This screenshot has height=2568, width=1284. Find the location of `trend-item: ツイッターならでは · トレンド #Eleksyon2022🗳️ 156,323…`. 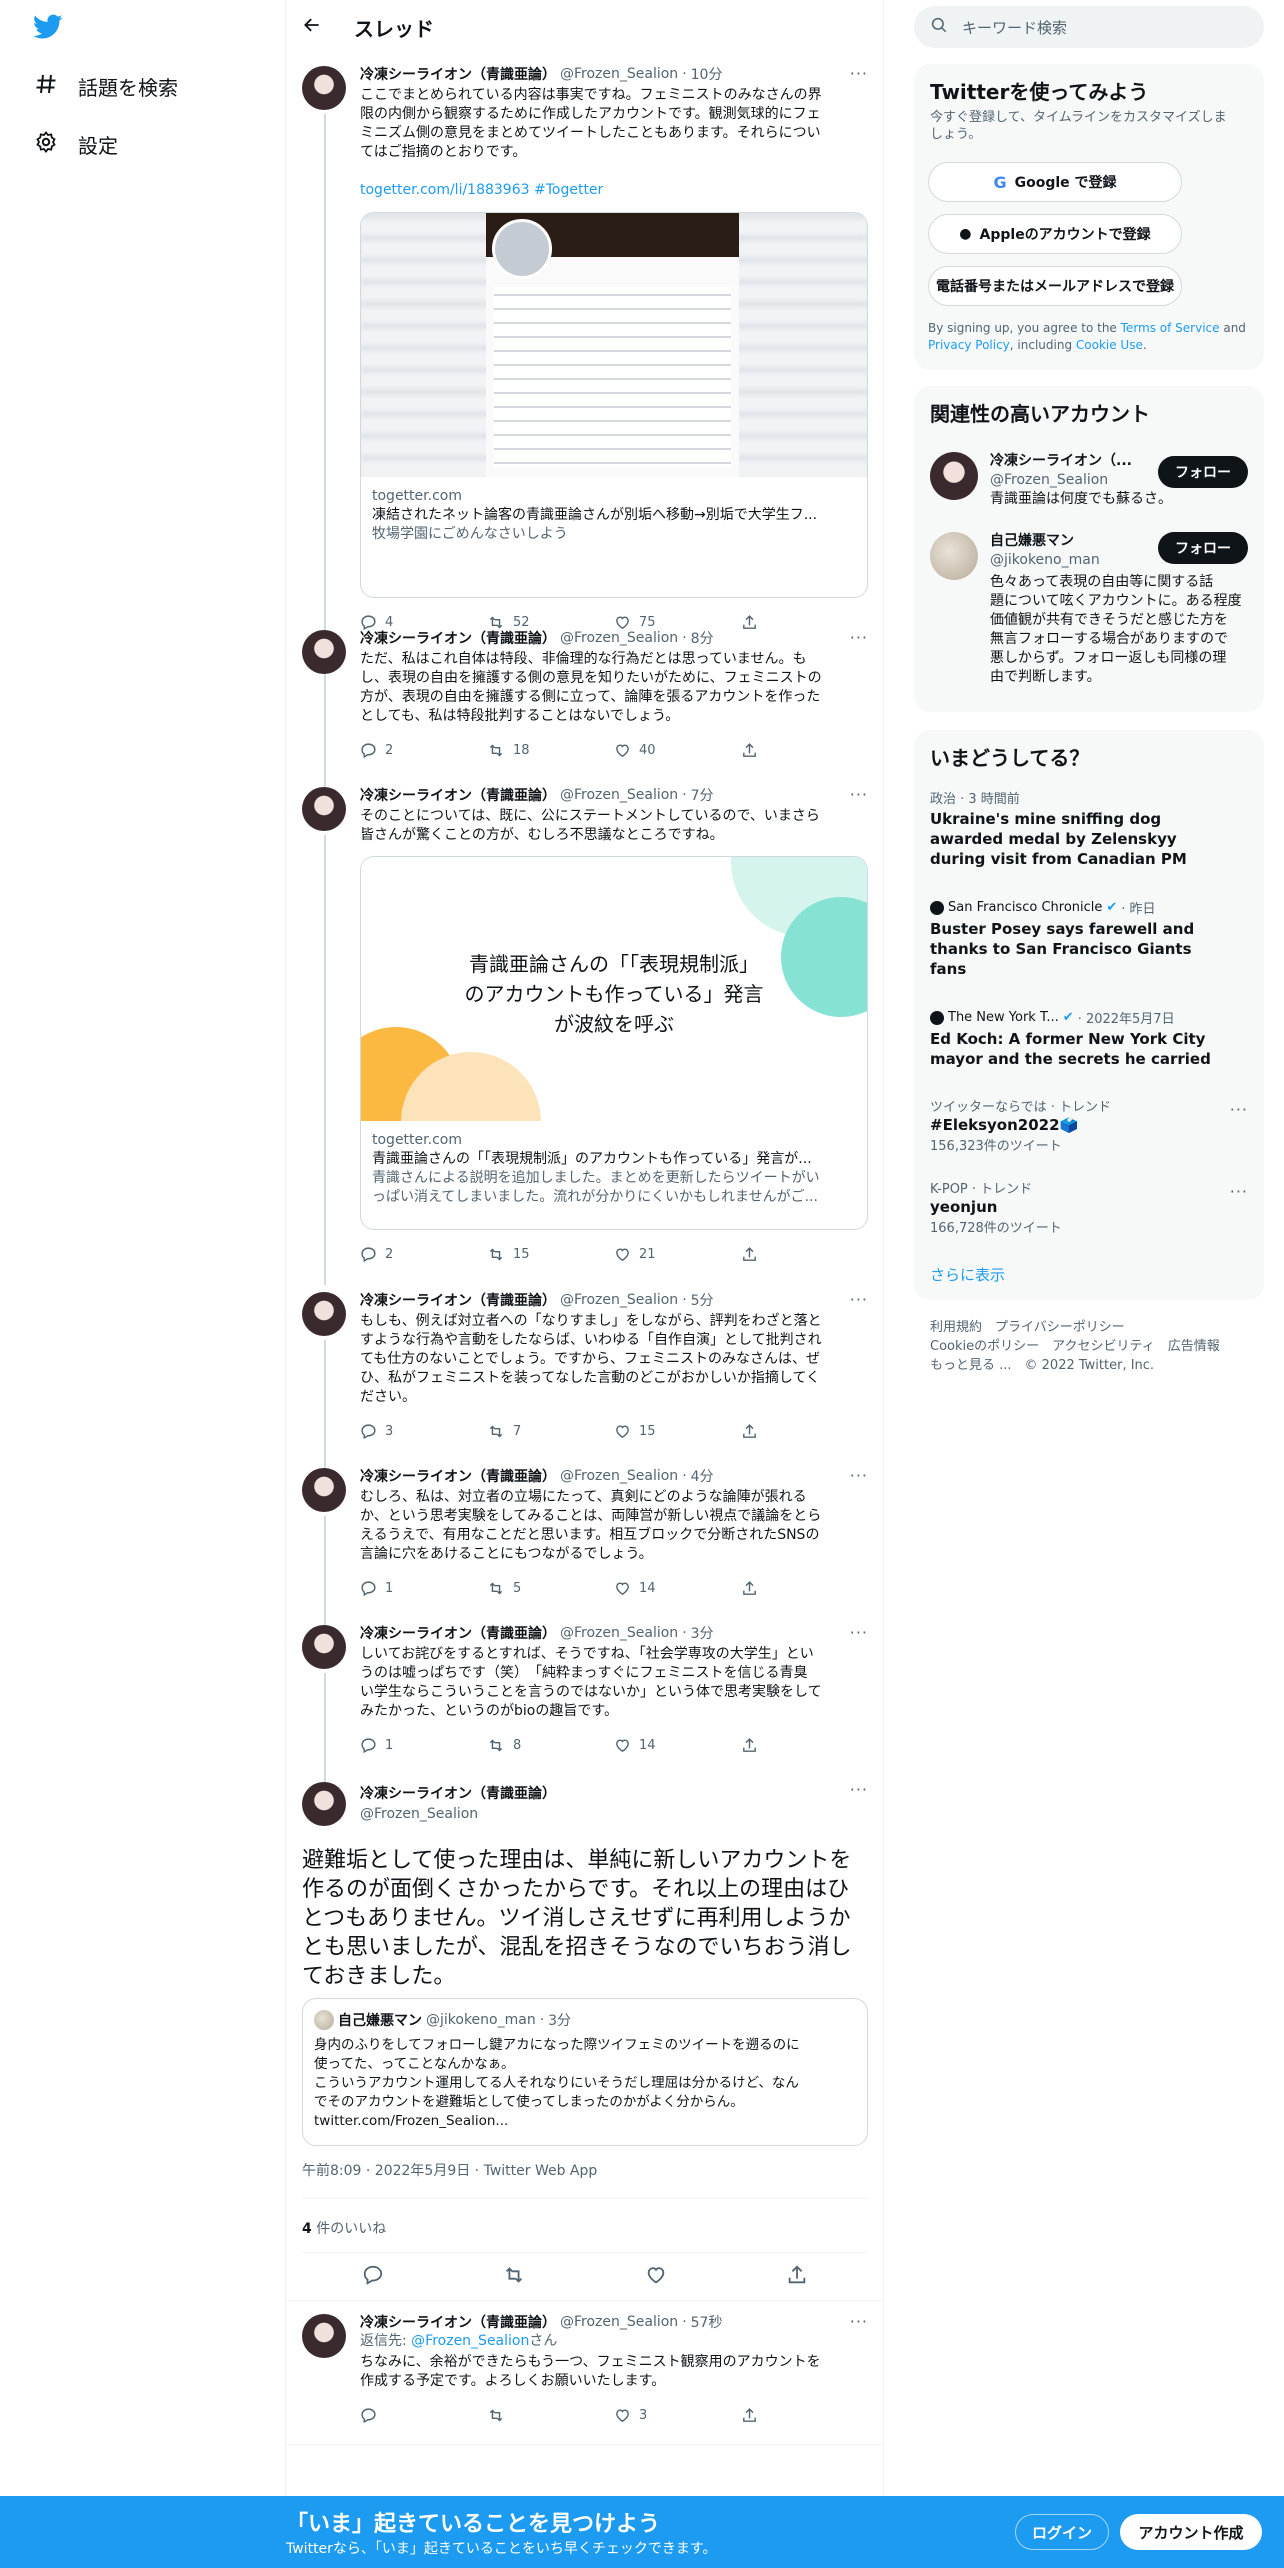

trend-item: ツイッターならでは · トレンド #Eleksyon2022🗳️ 156,323… is located at coordinates (1089, 1125).